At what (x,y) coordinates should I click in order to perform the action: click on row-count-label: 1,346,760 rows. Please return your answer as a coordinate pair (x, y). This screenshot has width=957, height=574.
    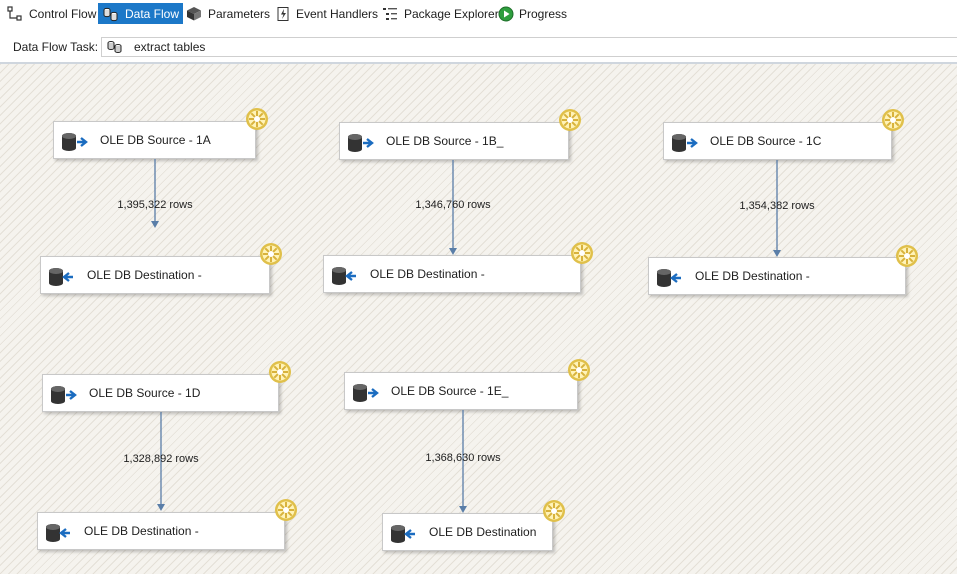
    Looking at the image, I should click on (453, 205).